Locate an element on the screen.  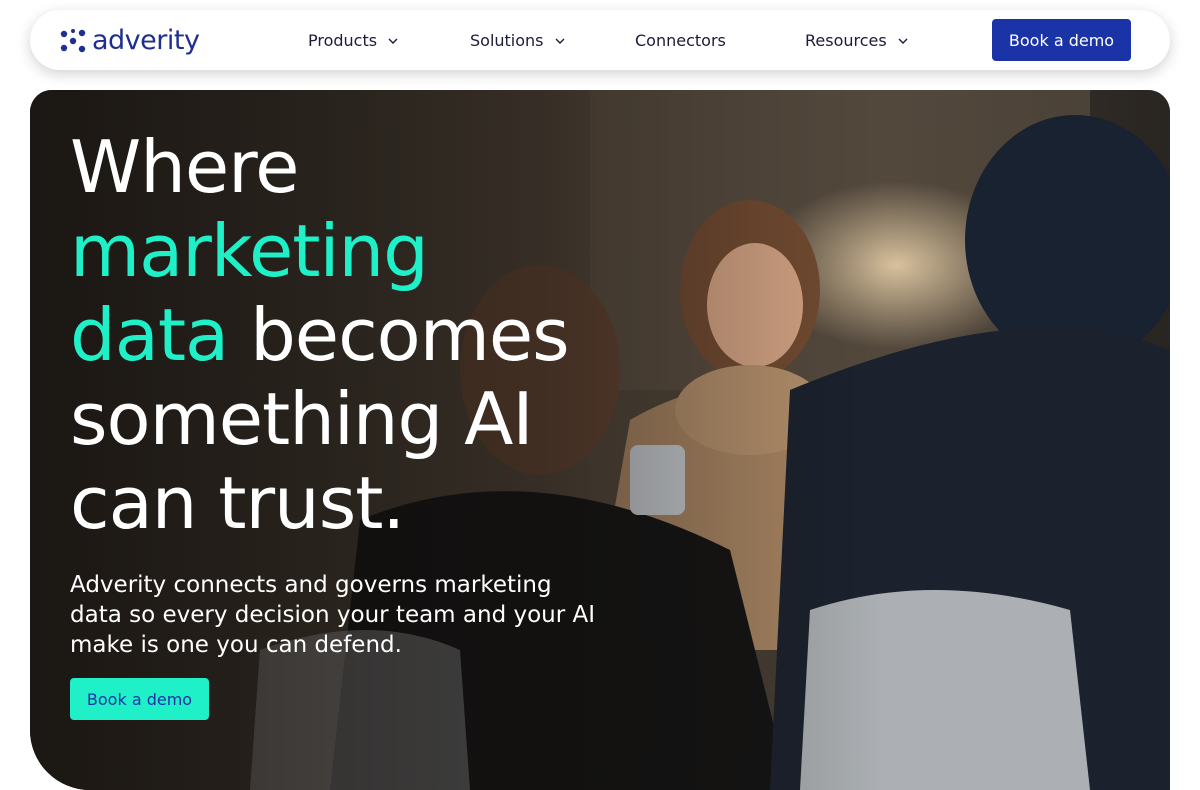
headline-line-3-rest: becomes is located at coordinates (399, 335).